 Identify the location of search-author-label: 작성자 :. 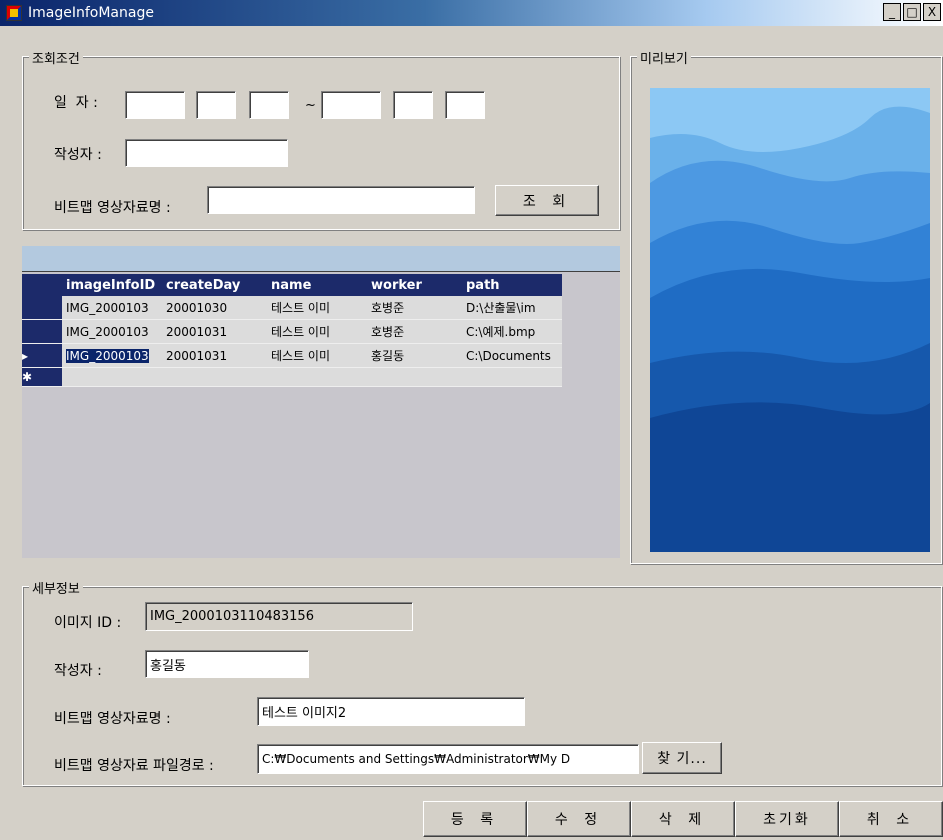
(78, 155).